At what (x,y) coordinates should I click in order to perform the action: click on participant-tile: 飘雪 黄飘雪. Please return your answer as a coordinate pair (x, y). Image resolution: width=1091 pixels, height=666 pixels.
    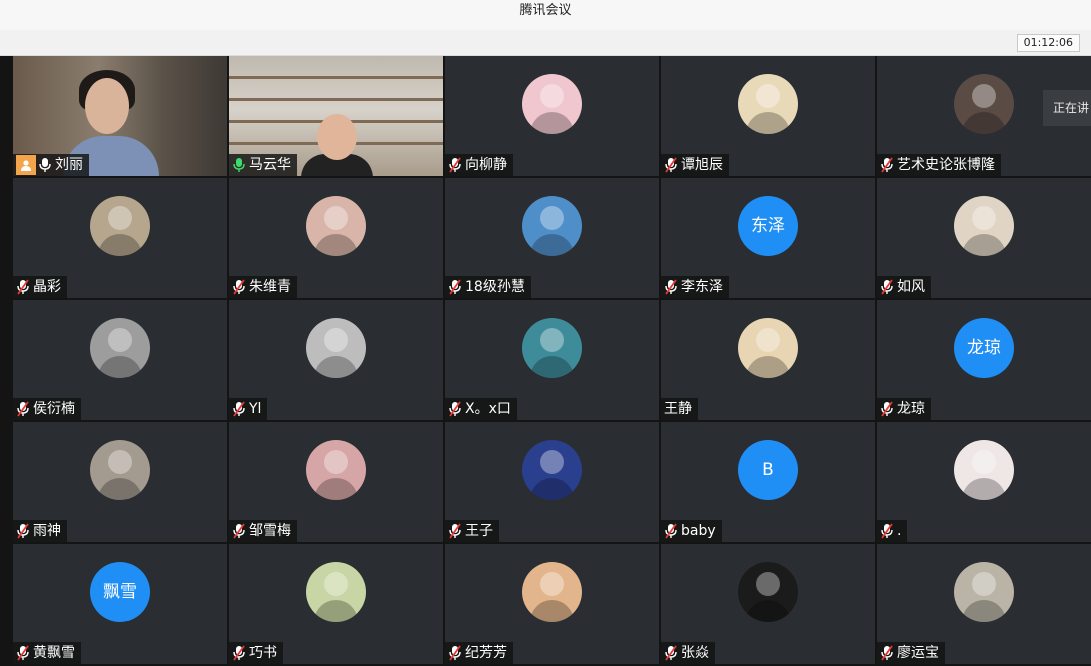
    Looking at the image, I should click on (120, 604).